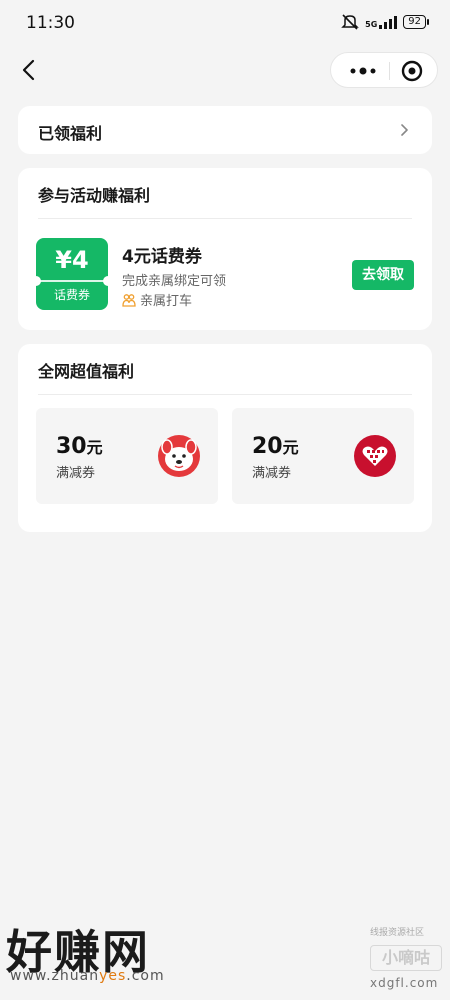 This screenshot has width=450, height=1000. I want to click on coupon-notch-right, so click(105, 281).